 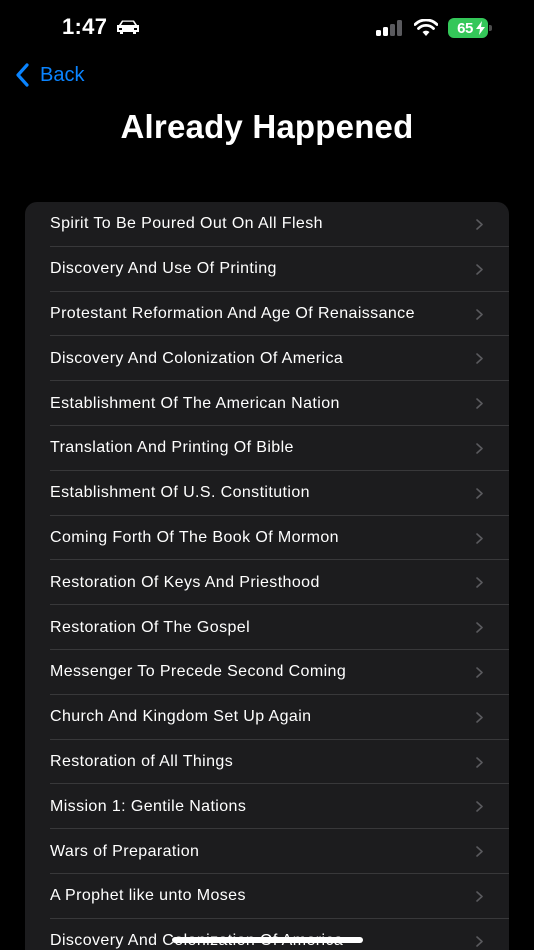 What do you see at coordinates (128, 27) in the screenshot?
I see `car-icon` at bounding box center [128, 27].